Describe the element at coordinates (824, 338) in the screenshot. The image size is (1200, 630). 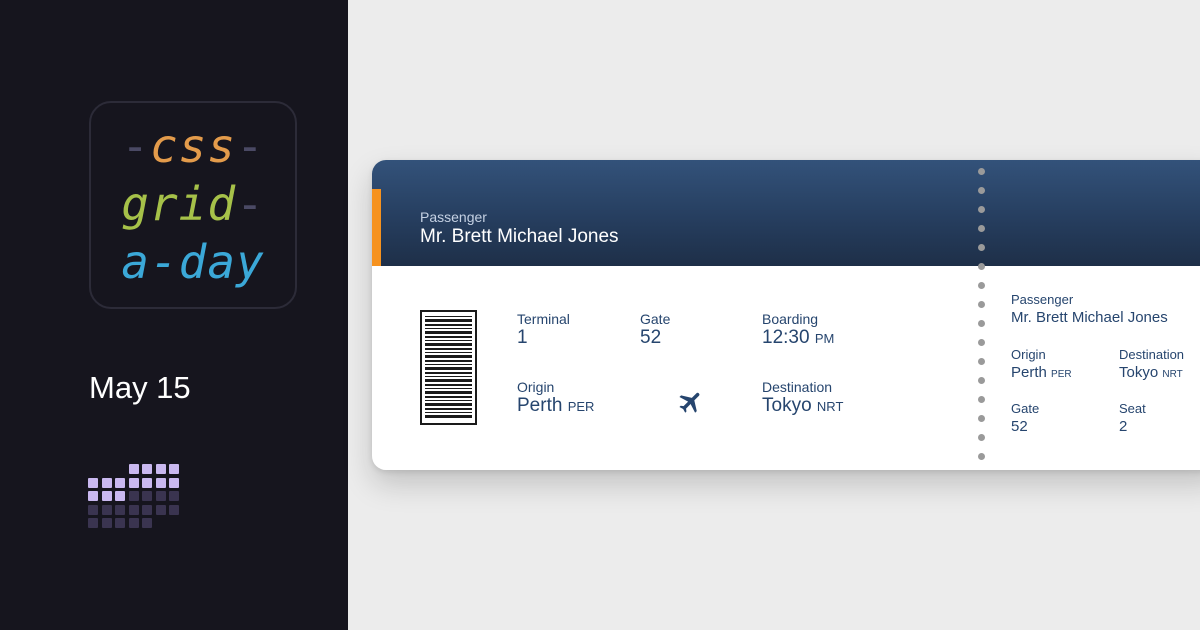
I see `boarding-ampm: PM` at that location.